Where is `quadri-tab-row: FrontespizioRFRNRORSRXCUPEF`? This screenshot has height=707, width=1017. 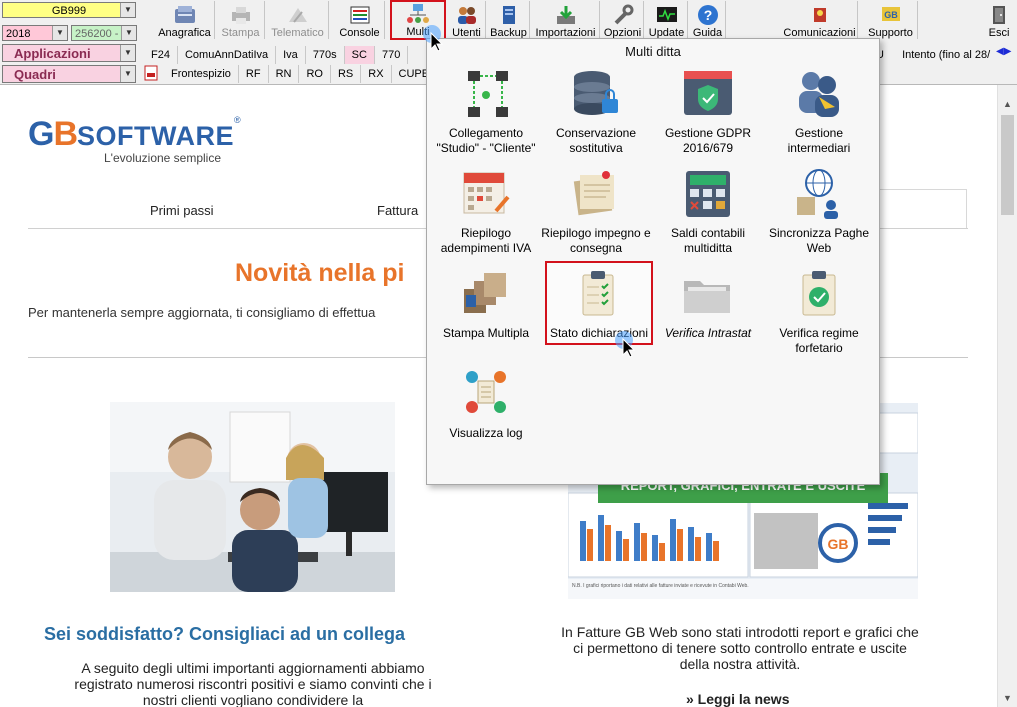
quadri-tab-row: FrontespizioRFRNRORSRXCUPEF is located at coordinates (301, 74).